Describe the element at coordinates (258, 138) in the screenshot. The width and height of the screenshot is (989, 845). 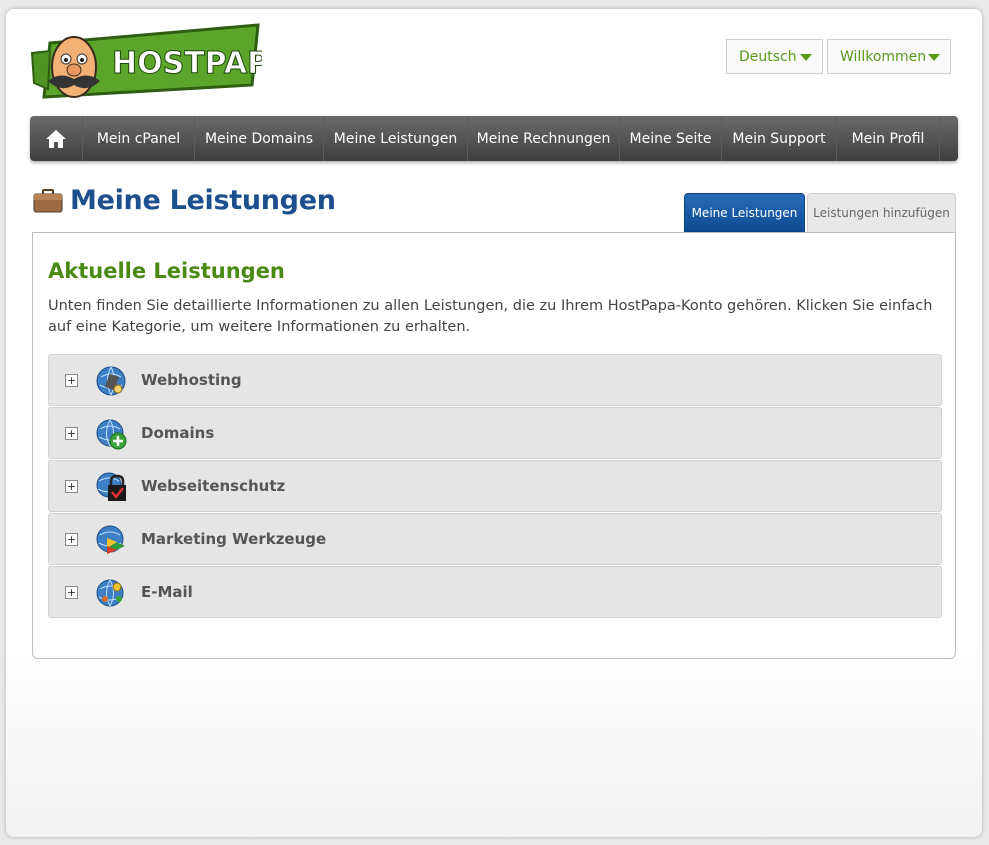
I see `nav-item-domains: Meine Domains` at that location.